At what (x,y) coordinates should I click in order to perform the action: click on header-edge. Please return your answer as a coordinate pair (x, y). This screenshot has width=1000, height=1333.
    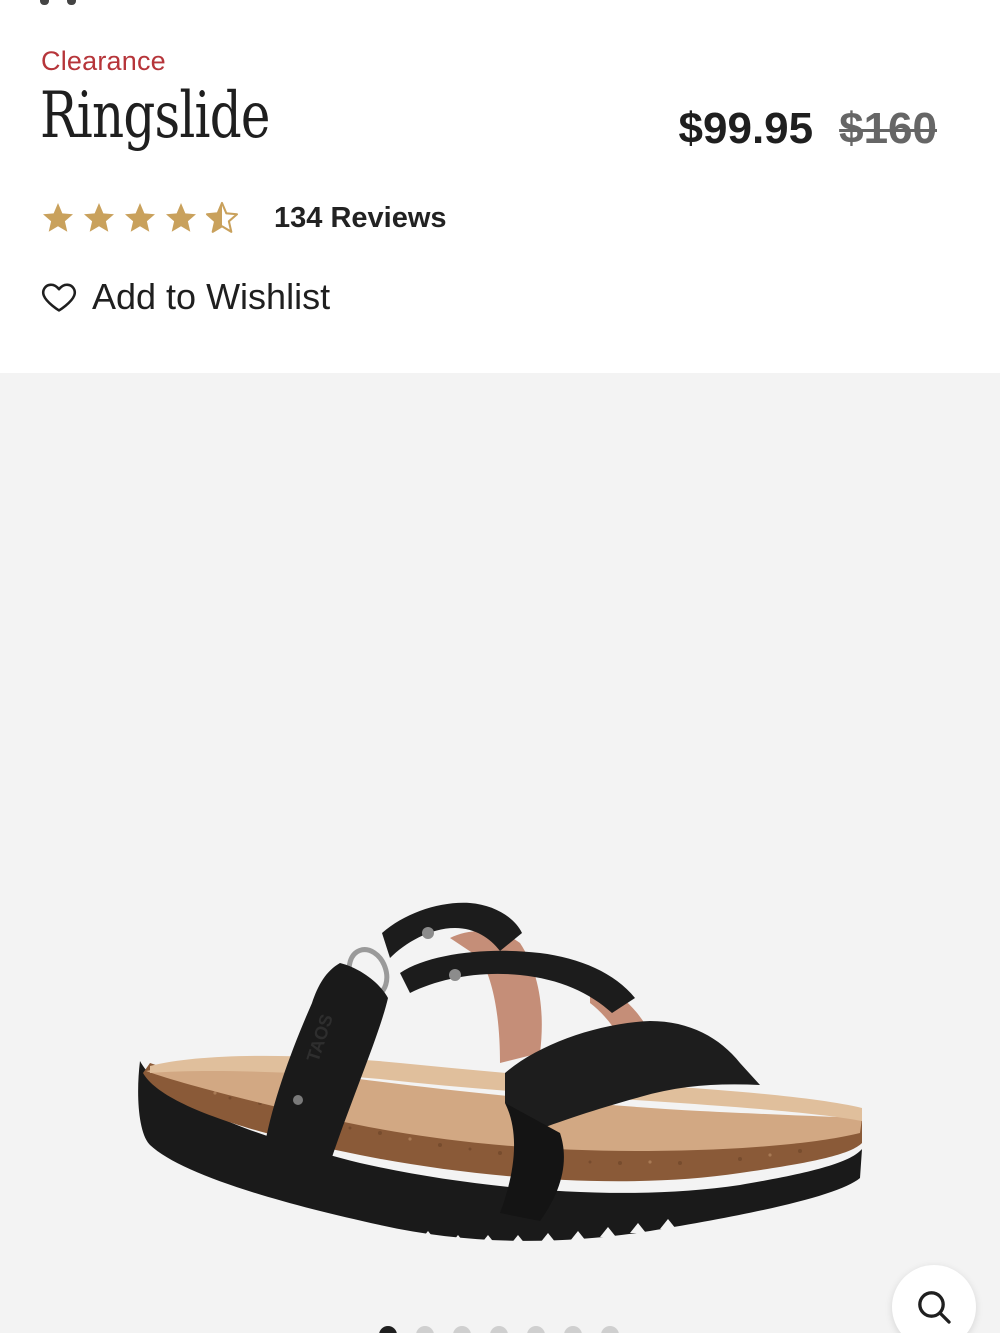
    Looking at the image, I should click on (70, 2).